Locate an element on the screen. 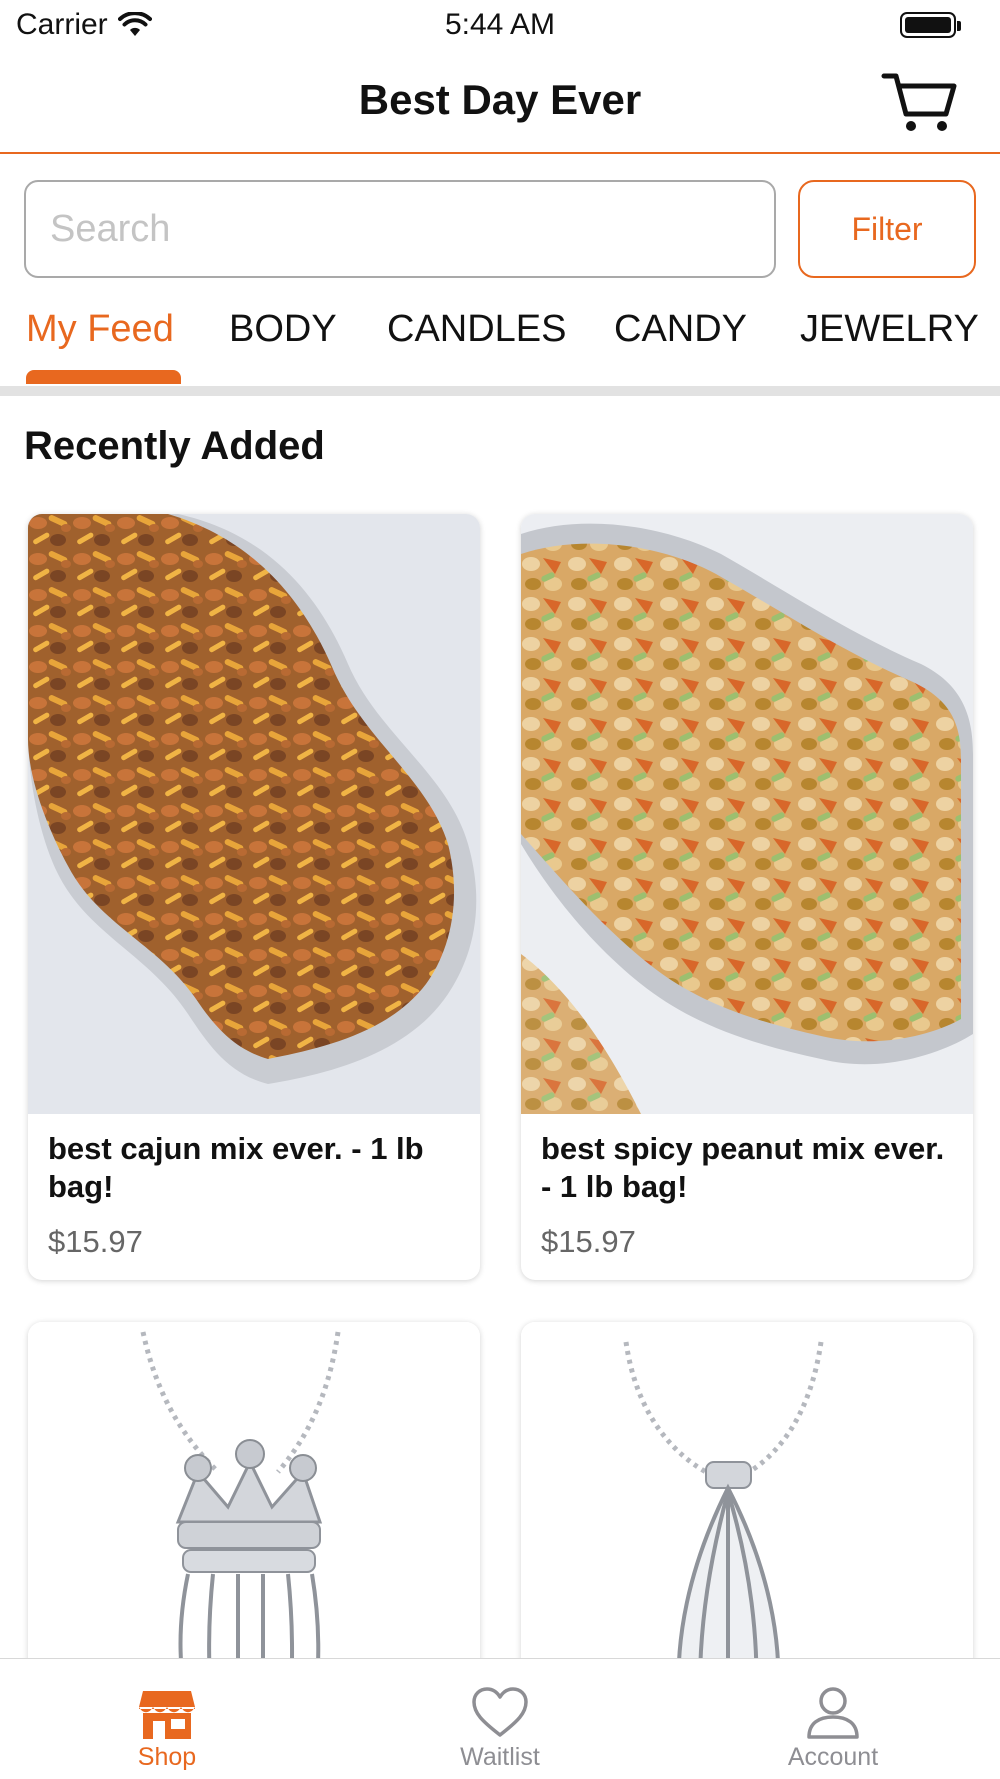 Image resolution: width=1000 pixels, height=1779 pixels. product-name: best cajun mix ever. - 1 lb bag! is located at coordinates (236, 1167).